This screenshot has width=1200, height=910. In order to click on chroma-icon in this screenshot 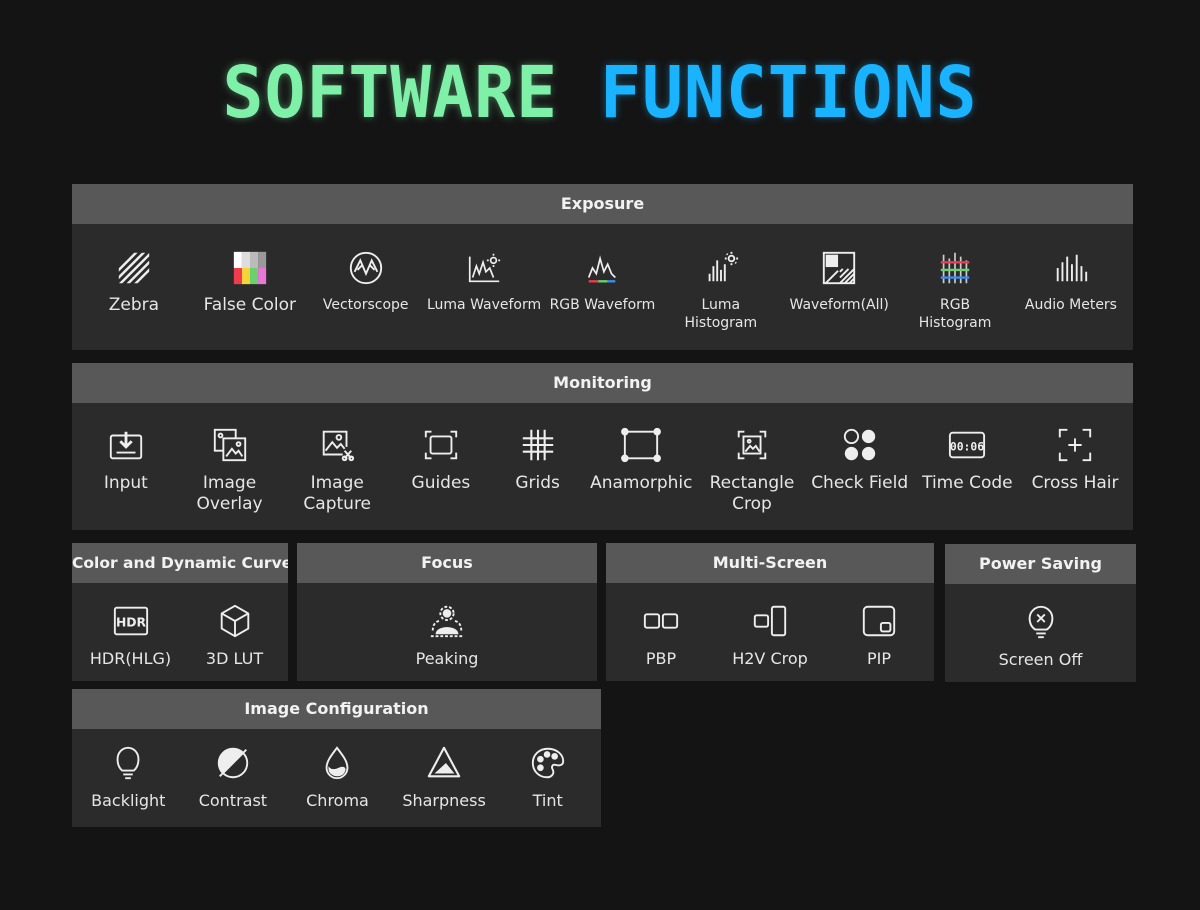, I will do `click(337, 763)`.